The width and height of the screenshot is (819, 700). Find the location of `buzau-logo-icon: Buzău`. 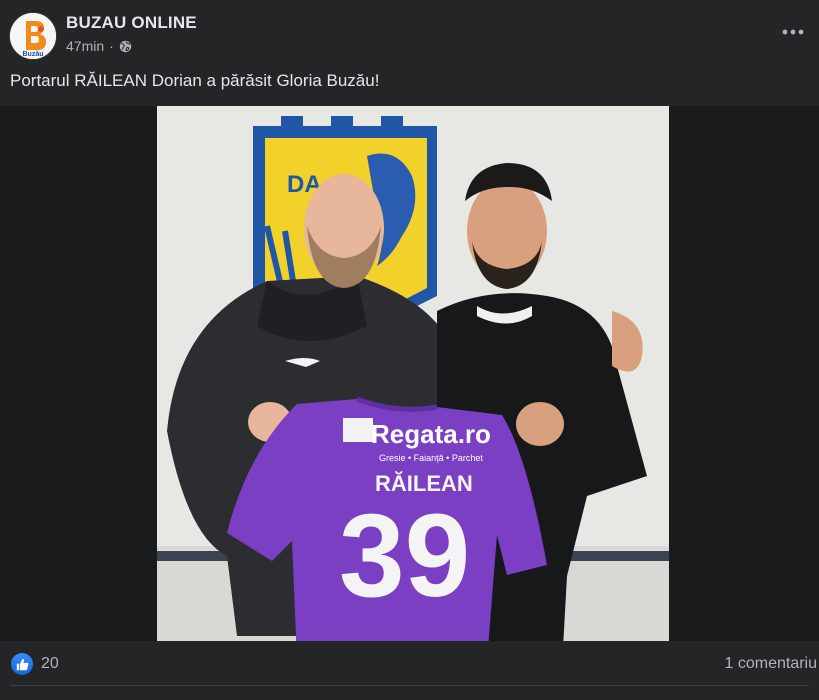

buzau-logo-icon: Buzău is located at coordinates (33, 36).